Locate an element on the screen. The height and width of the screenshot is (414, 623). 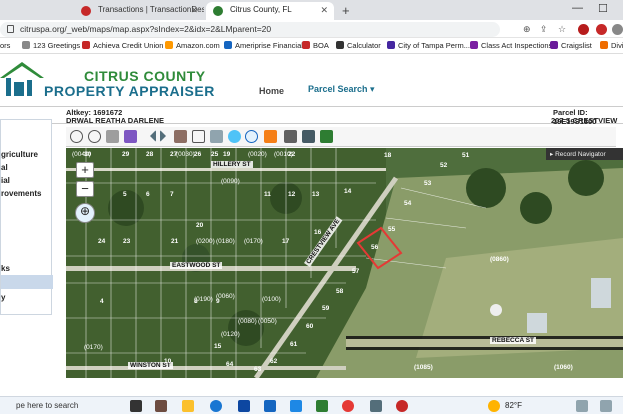
full-extent-icon is located at coordinates (130, 136).